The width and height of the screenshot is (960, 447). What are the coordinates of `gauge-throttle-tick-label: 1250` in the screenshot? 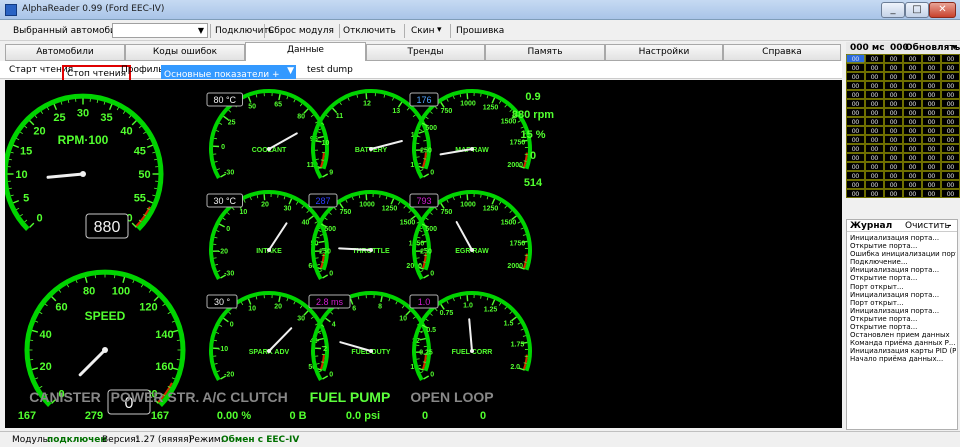 It's located at (390, 208).